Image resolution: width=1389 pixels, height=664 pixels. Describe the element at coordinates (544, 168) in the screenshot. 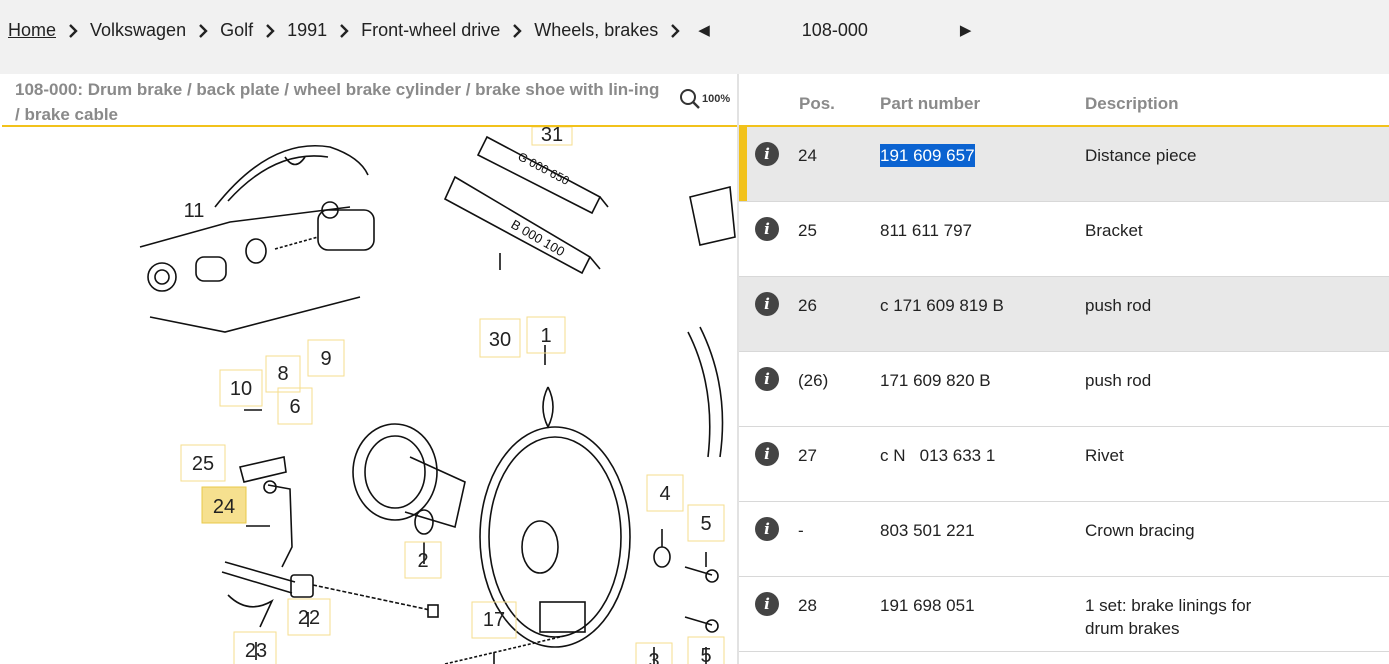

I see `tube-label-g000650: G 000 650` at that location.